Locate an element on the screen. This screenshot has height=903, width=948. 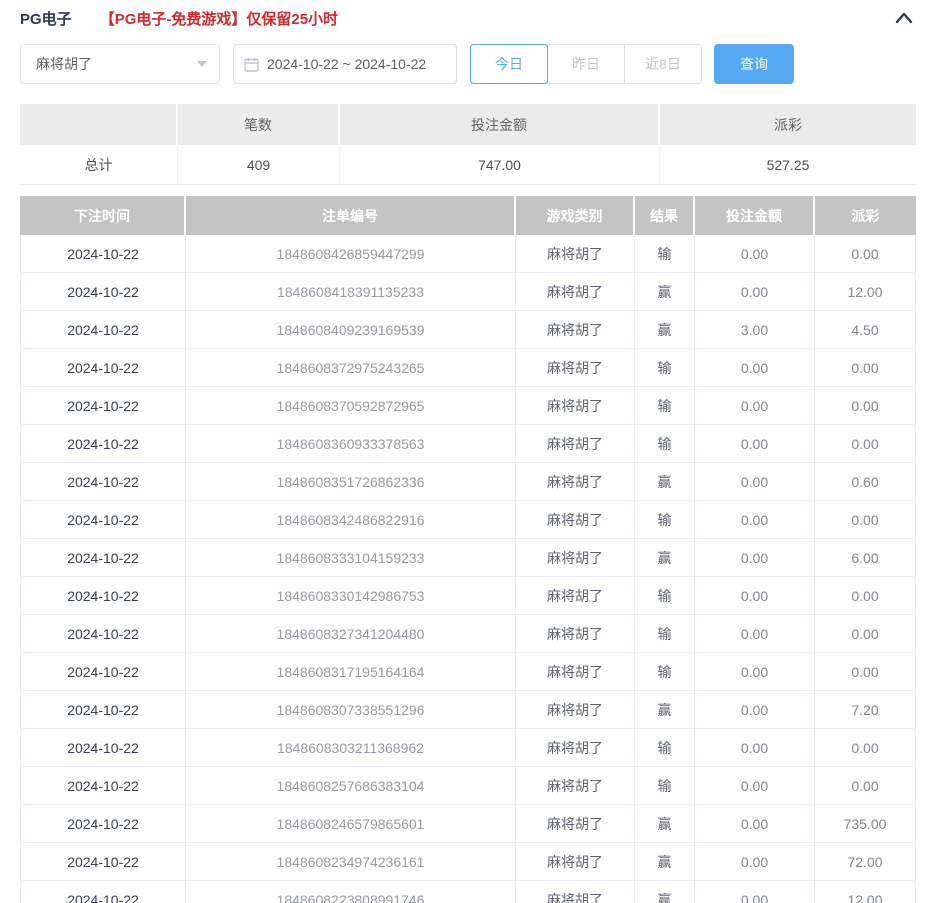
summary-header-empty is located at coordinates (99, 124).